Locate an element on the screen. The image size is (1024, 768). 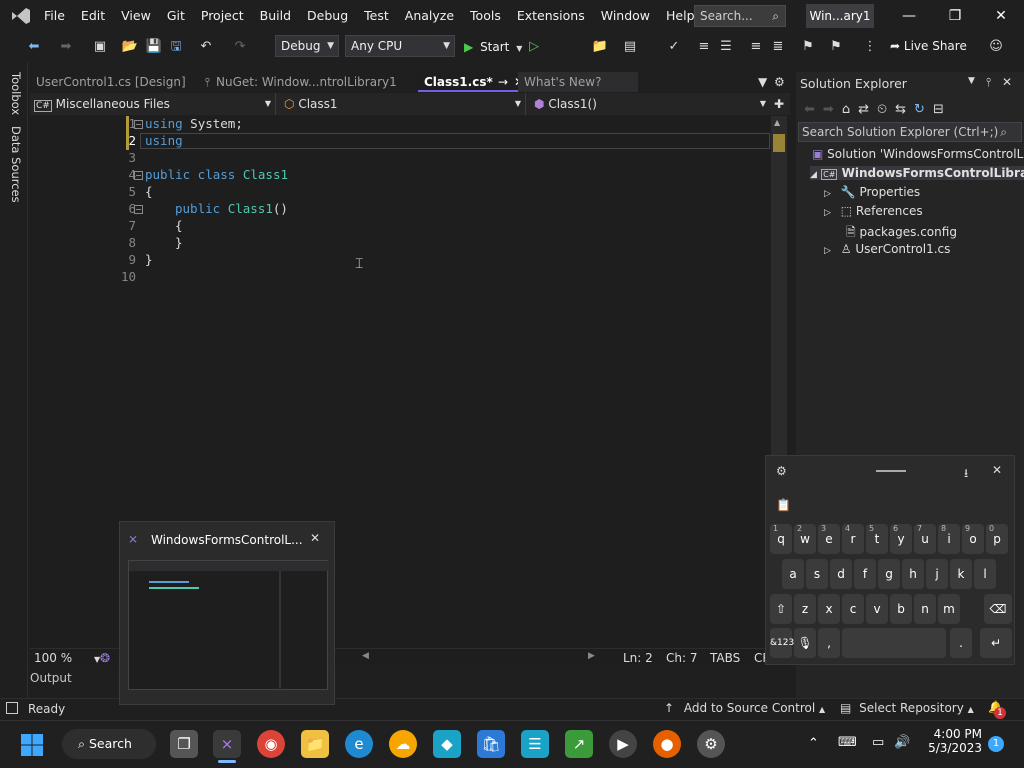
scroll-right-icon: ▶ is located at coordinates (591, 656).